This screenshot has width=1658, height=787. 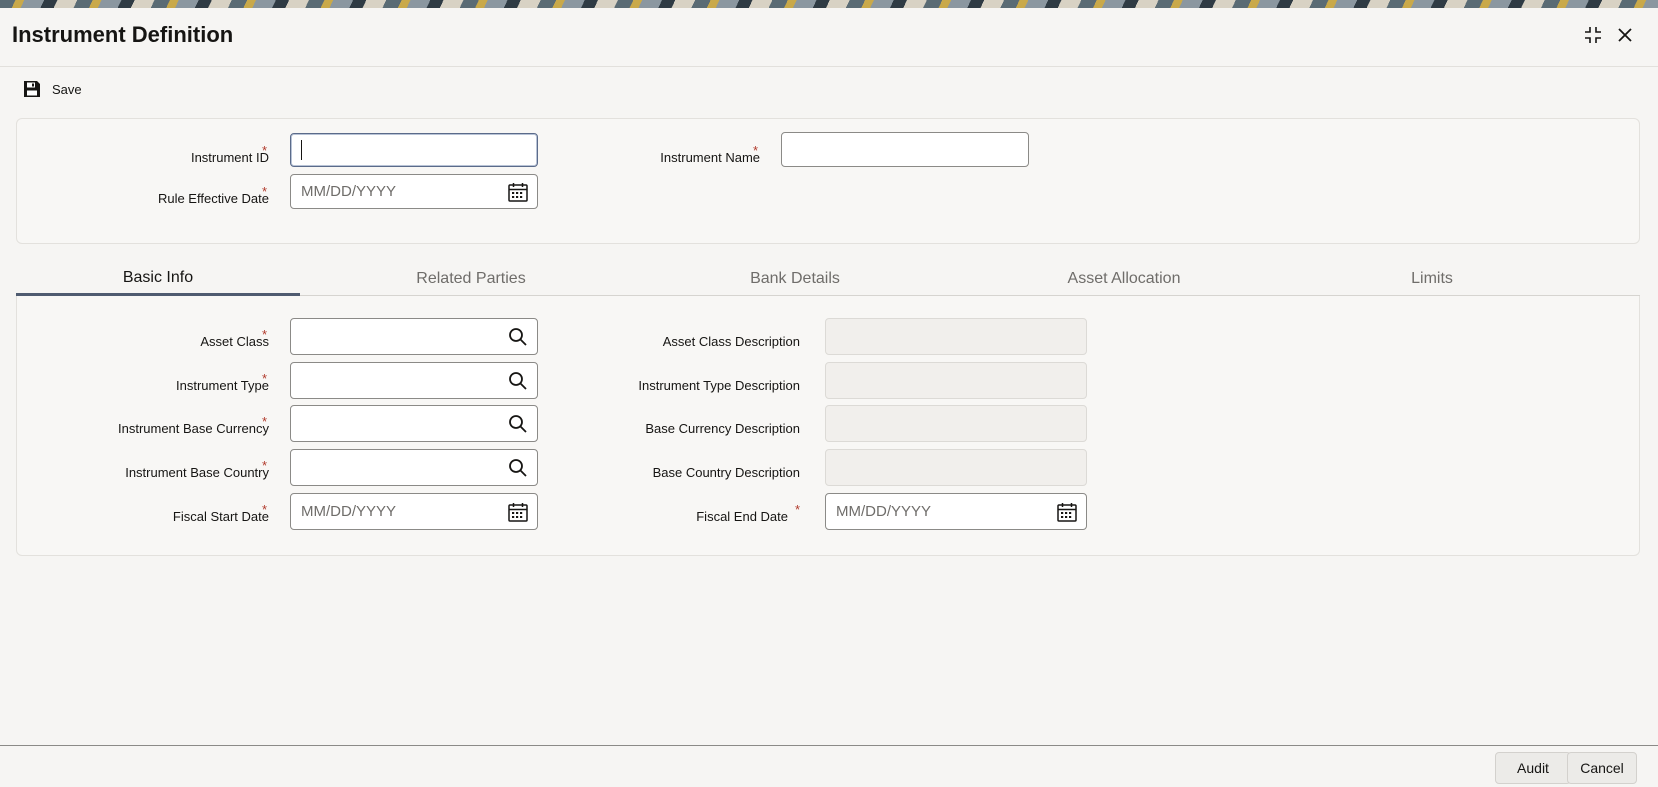 What do you see at coordinates (234, 341) in the screenshot?
I see `asset-class-label: Asset Class` at bounding box center [234, 341].